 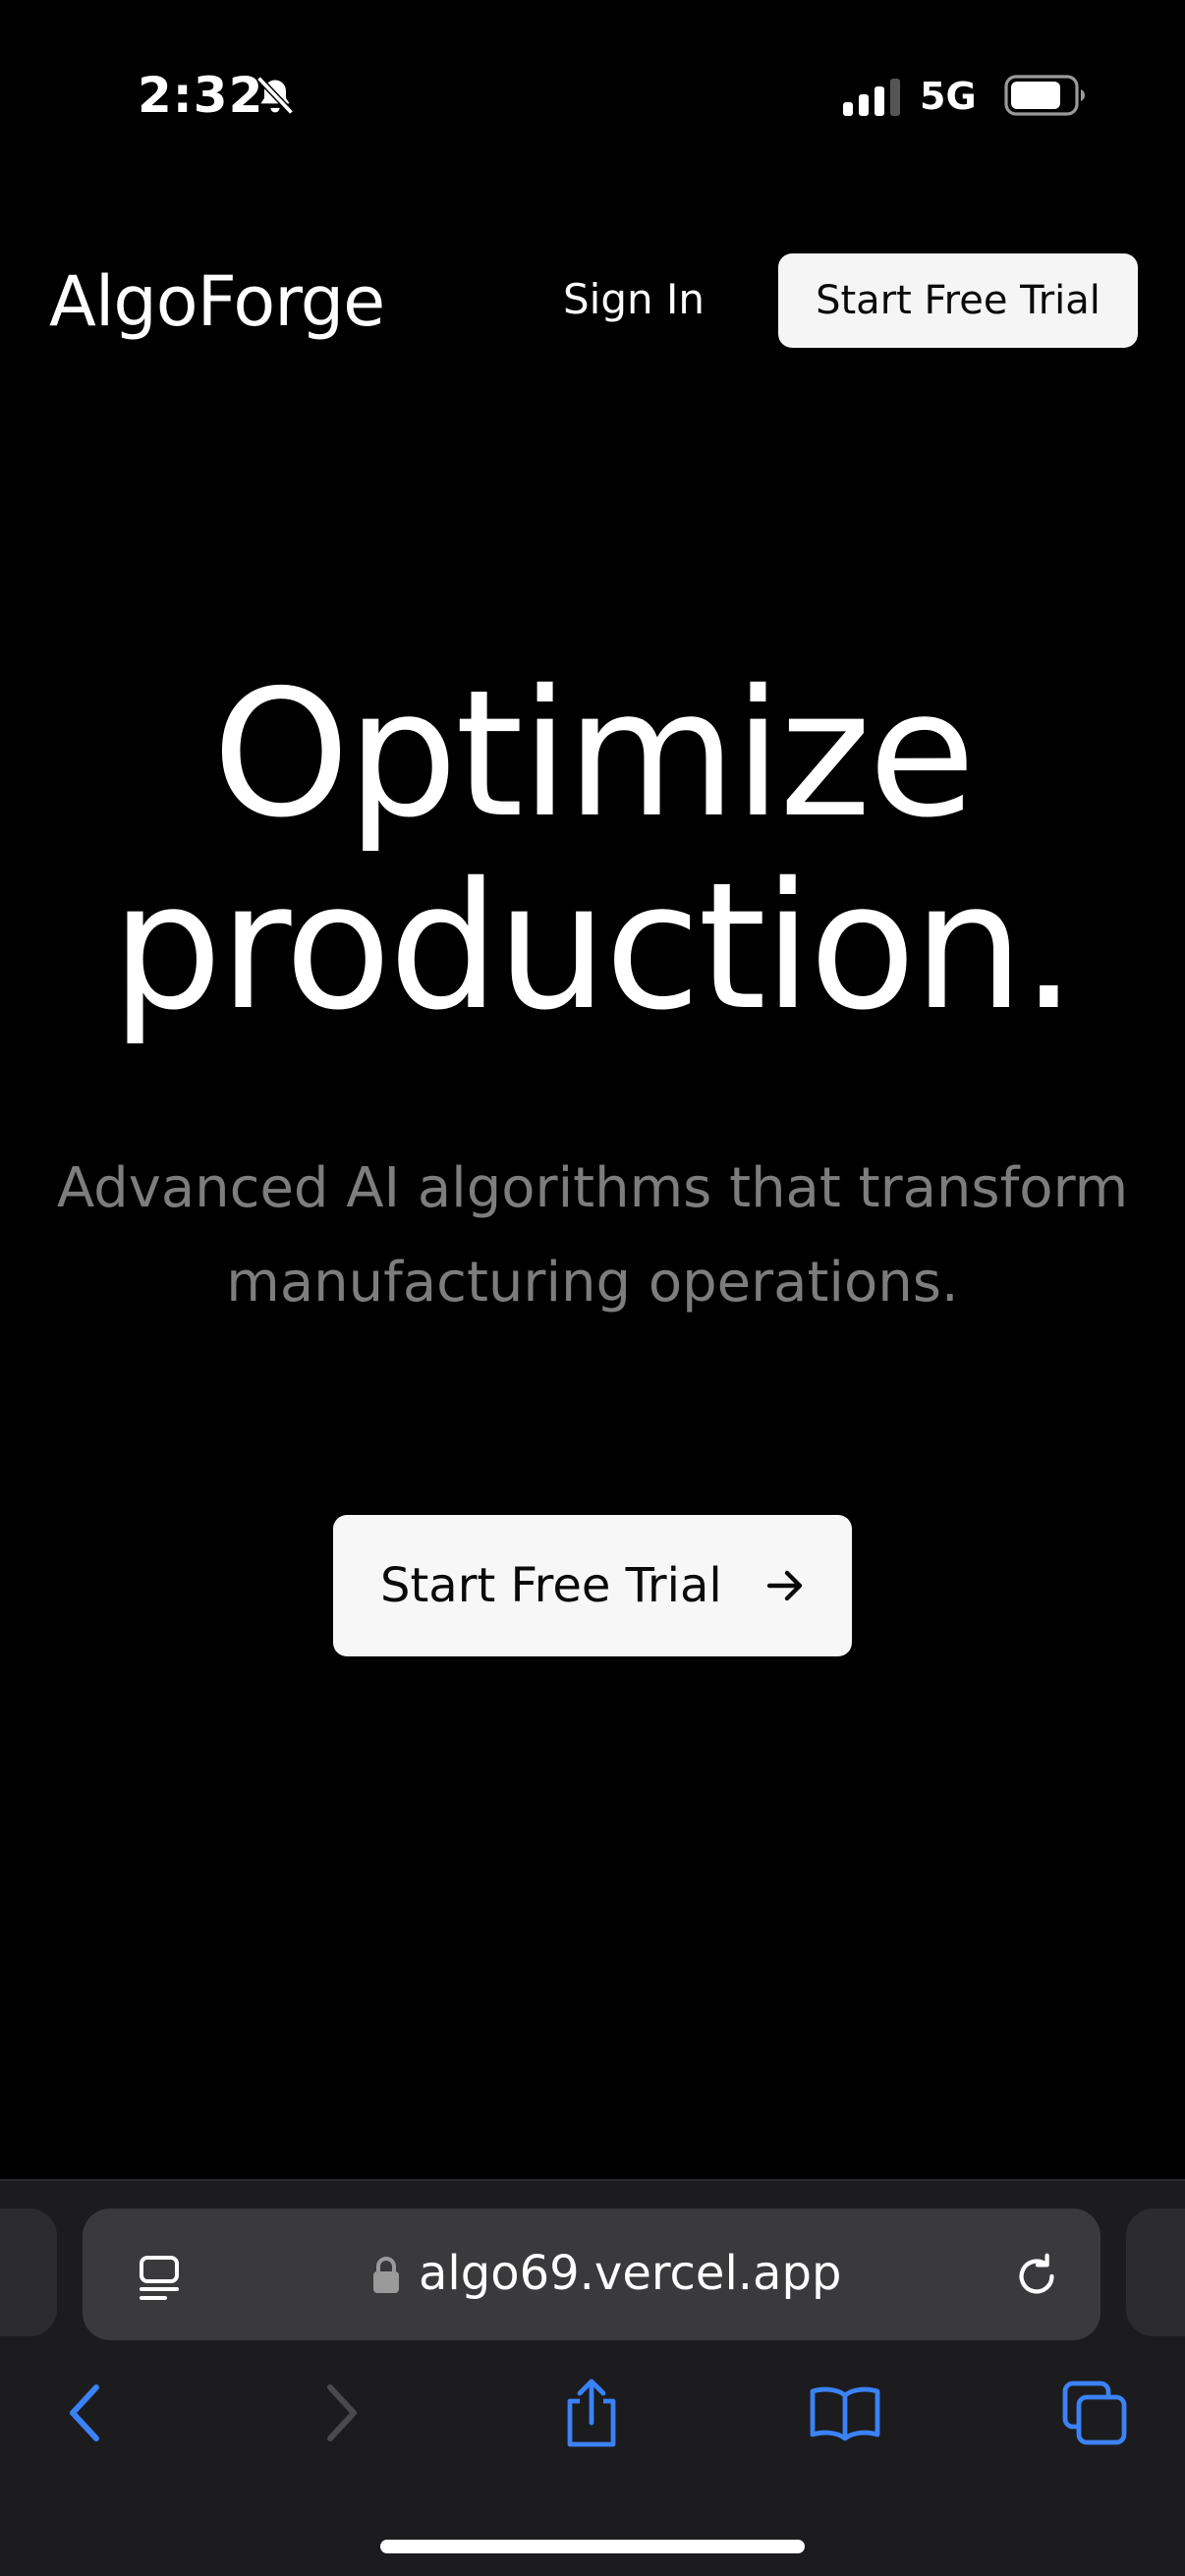 What do you see at coordinates (594, 754) in the screenshot?
I see `hero-title-line1: Optimize` at bounding box center [594, 754].